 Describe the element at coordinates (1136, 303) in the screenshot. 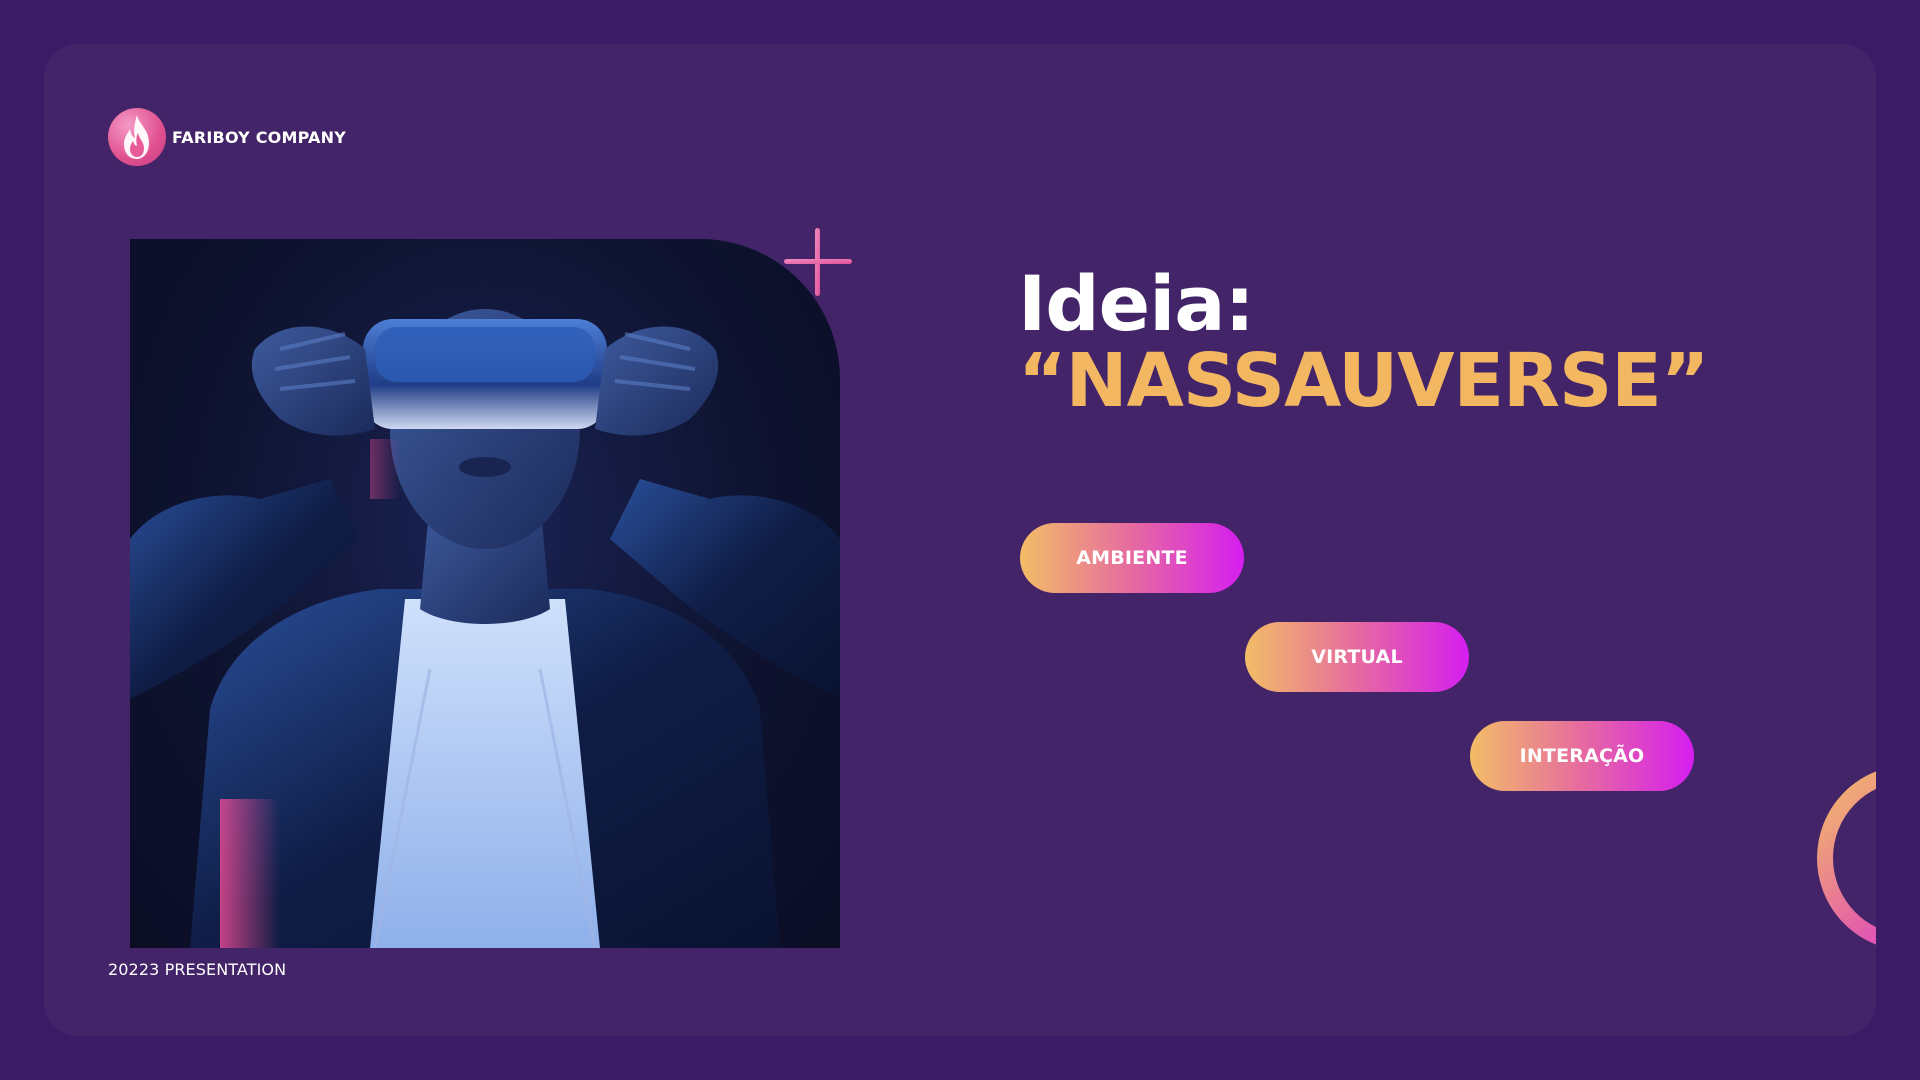

I see `title-line-1: Ideia:` at that location.